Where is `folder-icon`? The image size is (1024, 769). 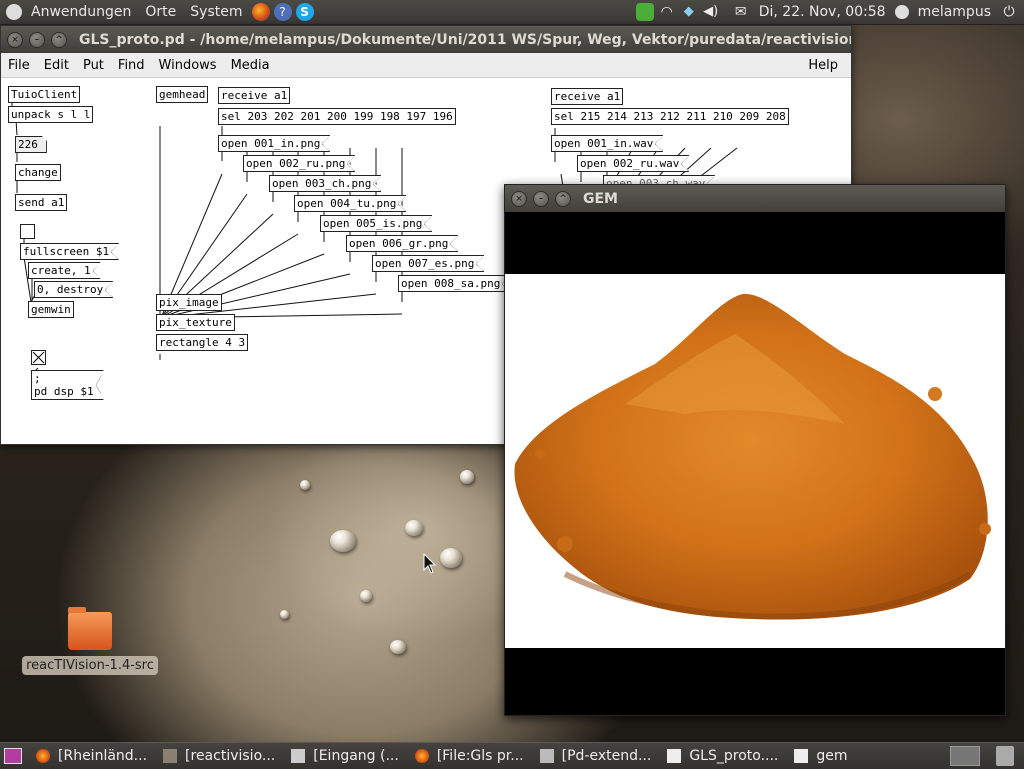
folder-icon is located at coordinates (90, 628).